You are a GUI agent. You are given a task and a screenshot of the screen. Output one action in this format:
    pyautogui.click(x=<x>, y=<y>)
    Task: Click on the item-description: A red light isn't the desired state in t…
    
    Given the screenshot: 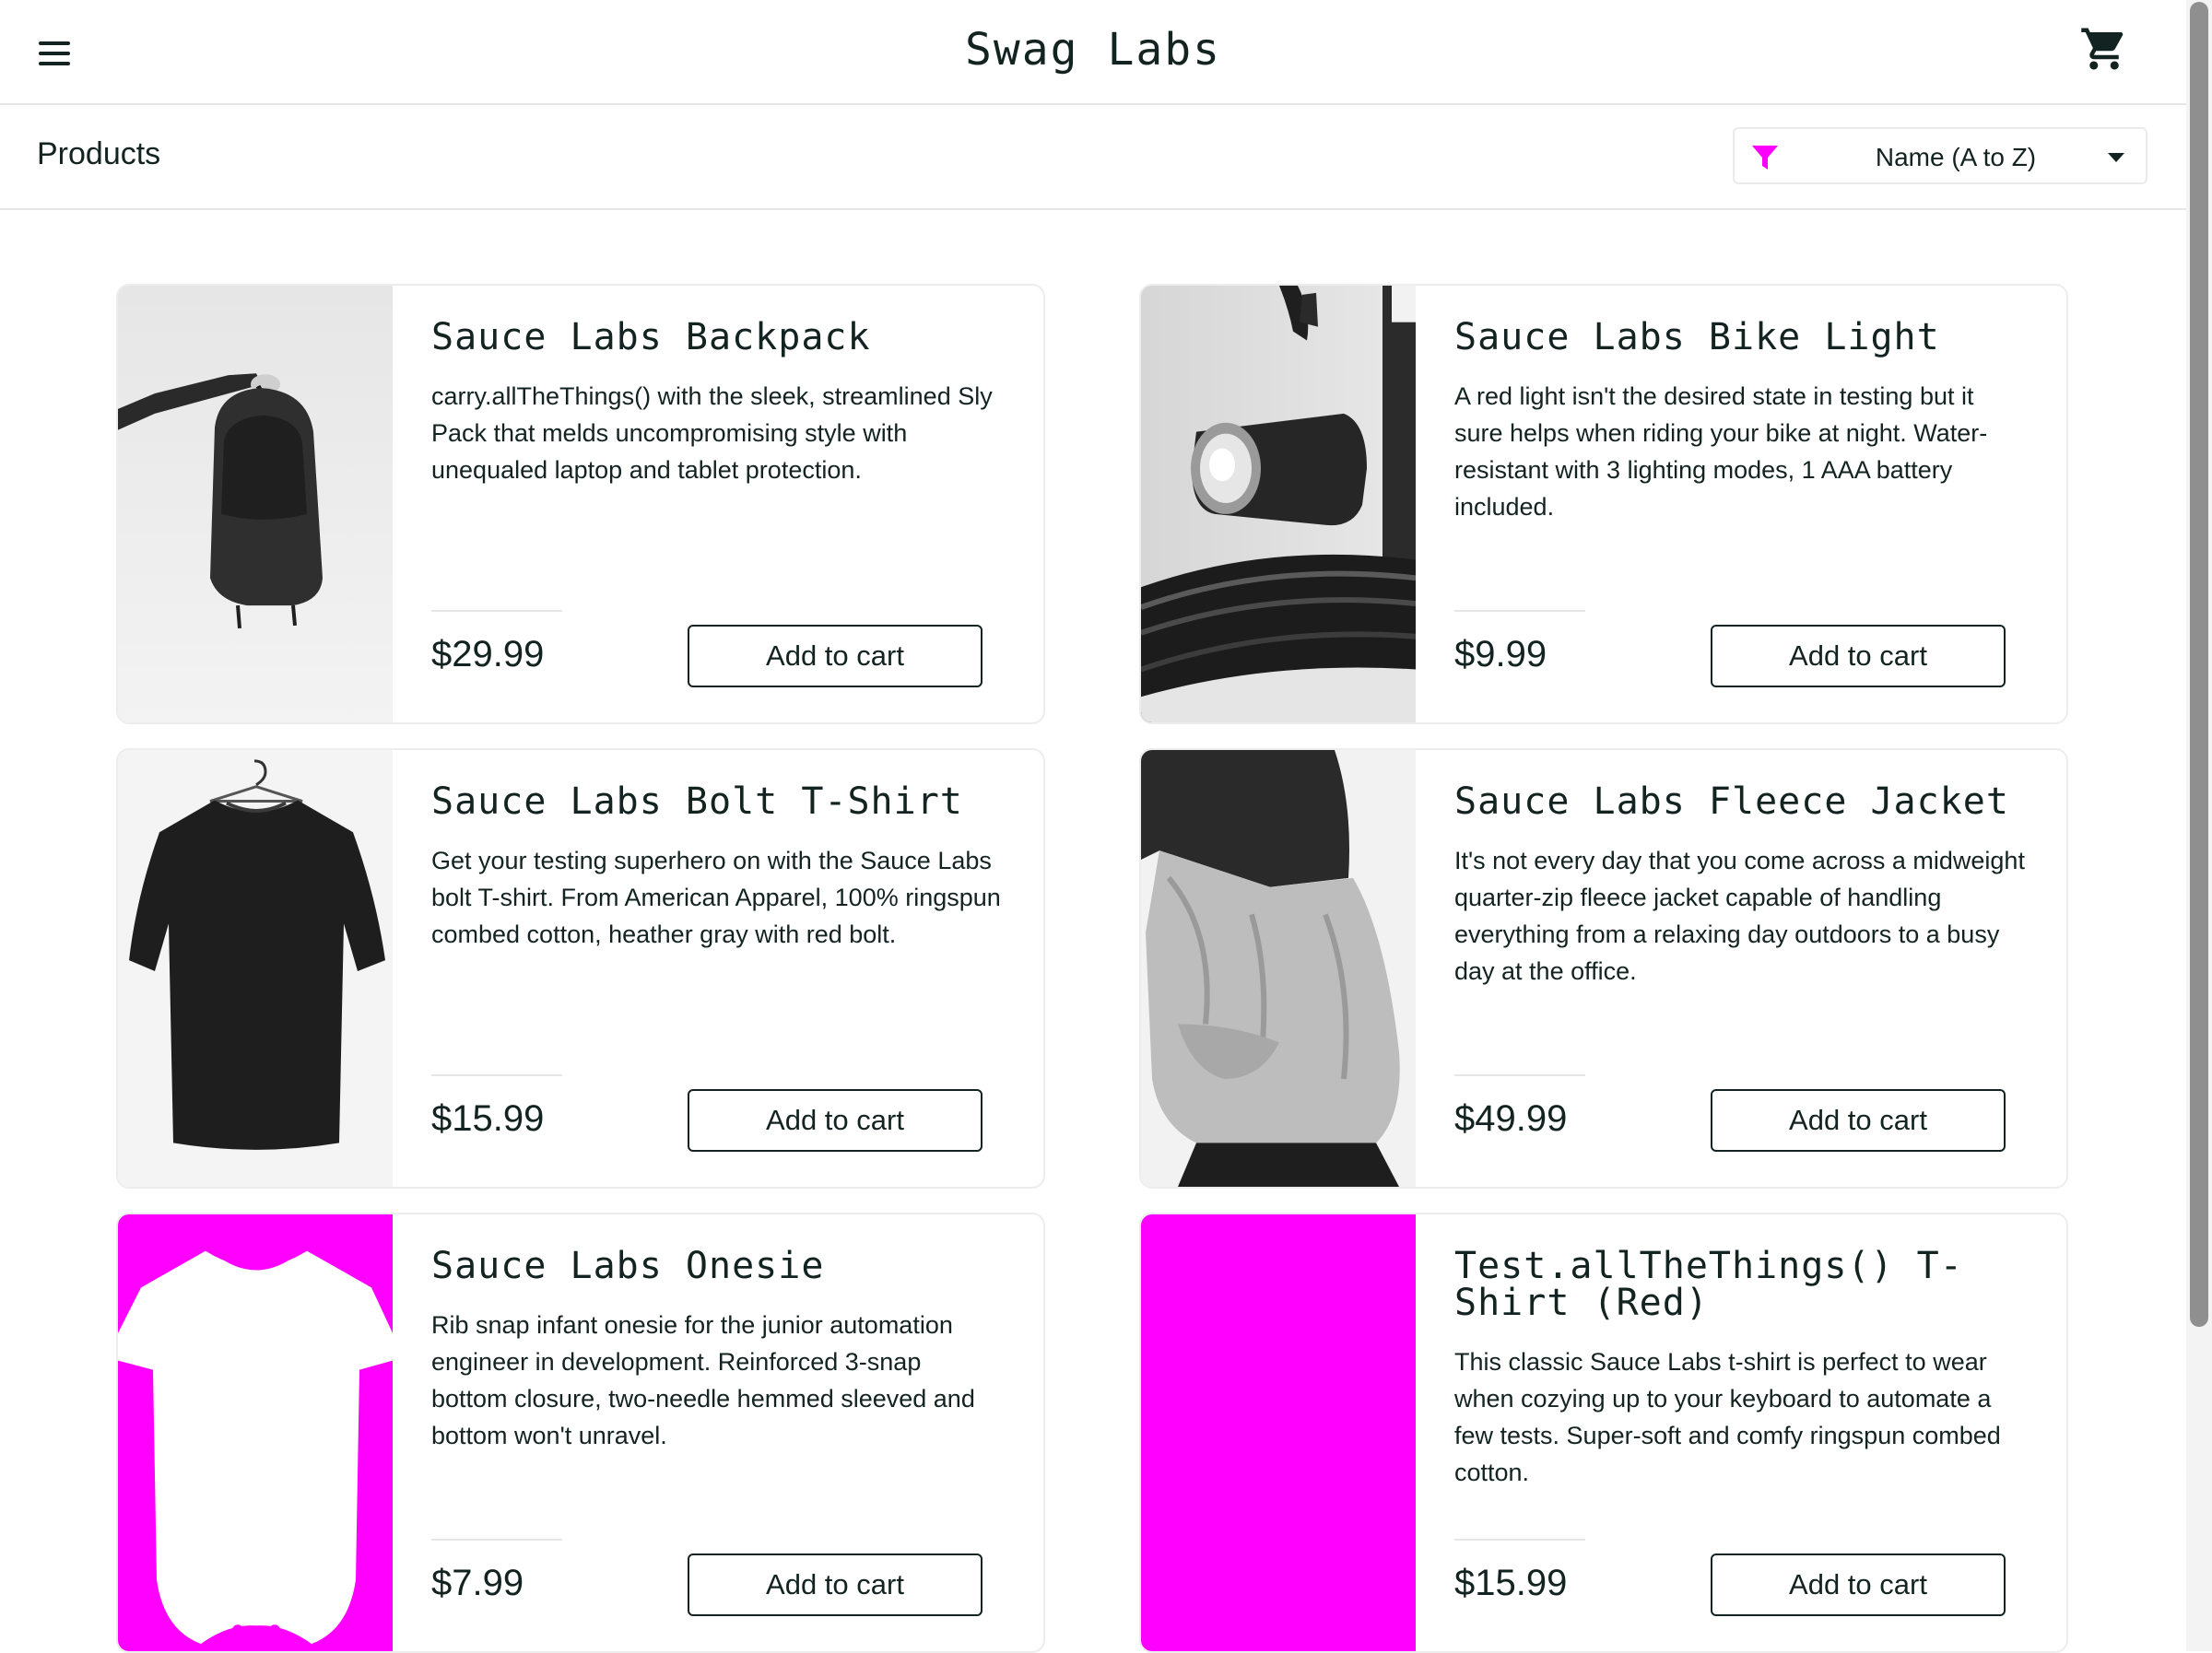 What is the action you would take?
    pyautogui.click(x=1721, y=451)
    